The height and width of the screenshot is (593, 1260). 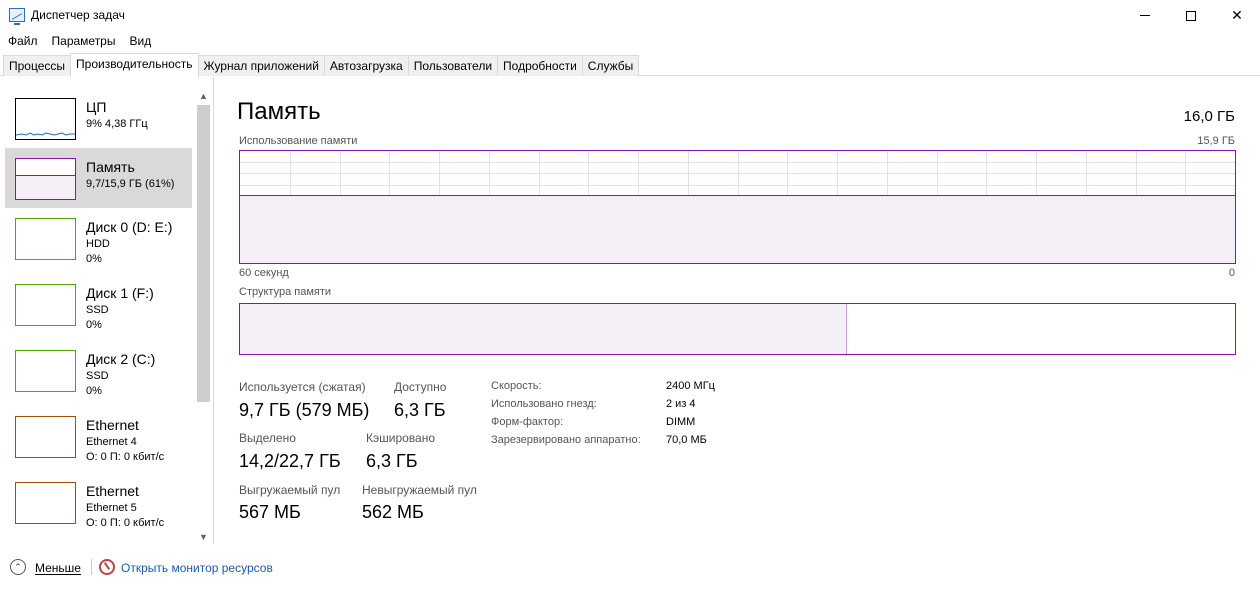 I want to click on sidebar-item-disk-0: Диск 0 (D: E:) HDD 0%, so click(x=98, y=238).